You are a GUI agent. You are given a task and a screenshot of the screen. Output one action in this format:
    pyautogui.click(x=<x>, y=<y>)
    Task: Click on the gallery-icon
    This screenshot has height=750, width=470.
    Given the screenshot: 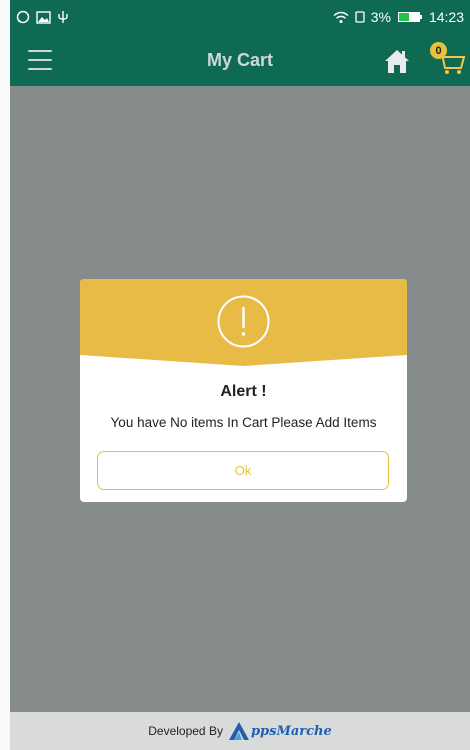 What is the action you would take?
    pyautogui.click(x=43, y=17)
    